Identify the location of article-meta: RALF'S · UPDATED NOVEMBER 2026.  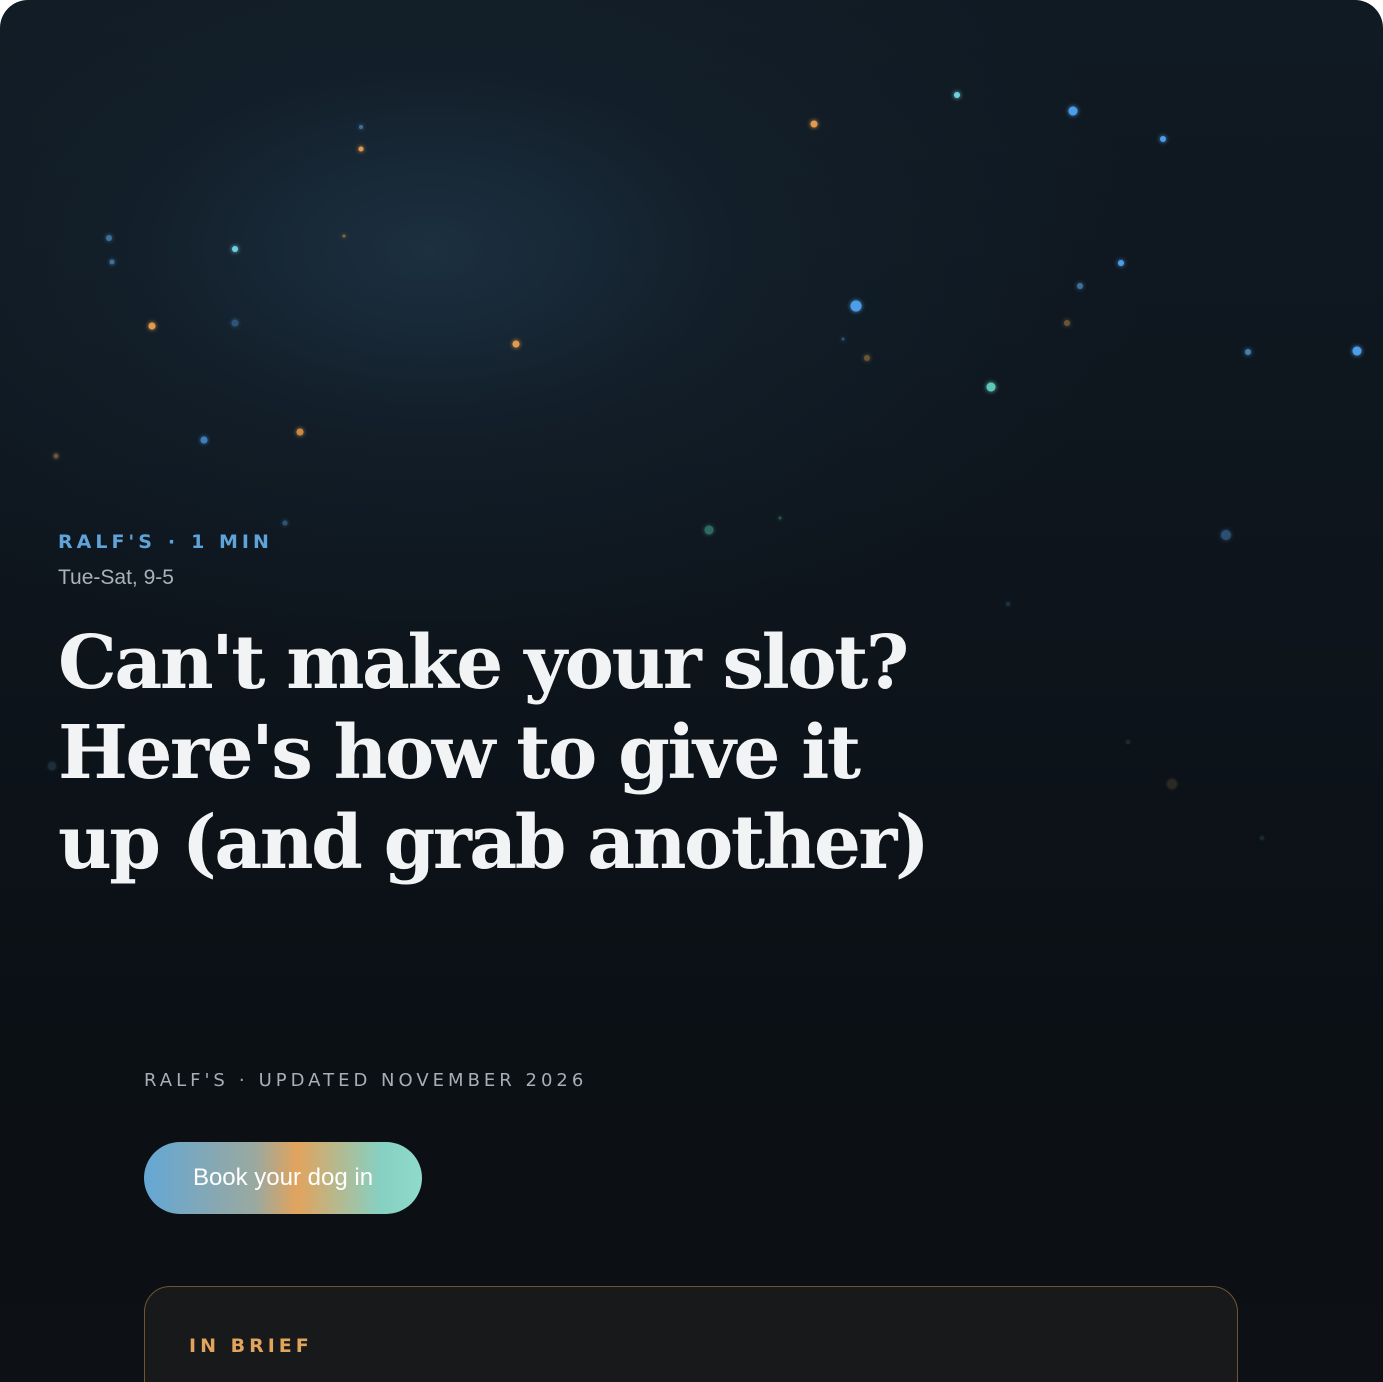
(365, 1080).